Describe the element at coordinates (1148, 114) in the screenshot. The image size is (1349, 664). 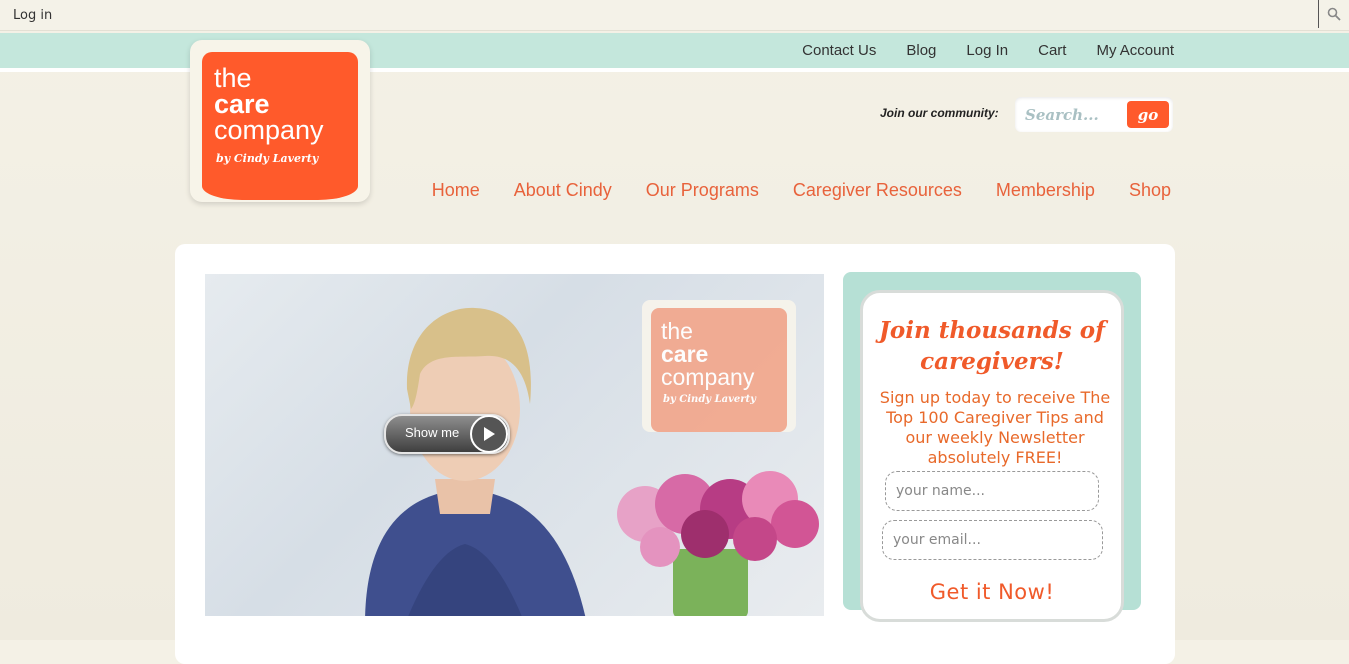
I see `search-go-button: go` at that location.